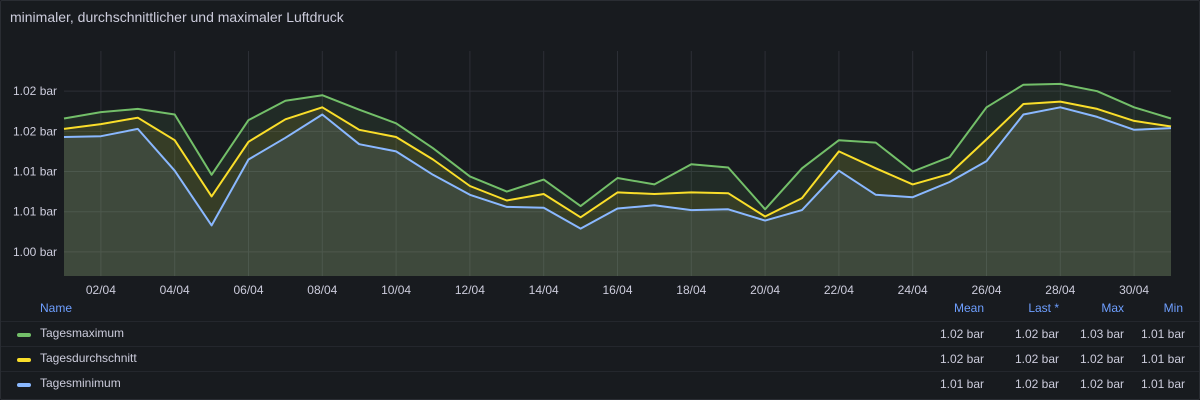 The image size is (1200, 400). Describe the element at coordinates (961, 384) in the screenshot. I see `legend-mean-value: 1.01 bar` at that location.